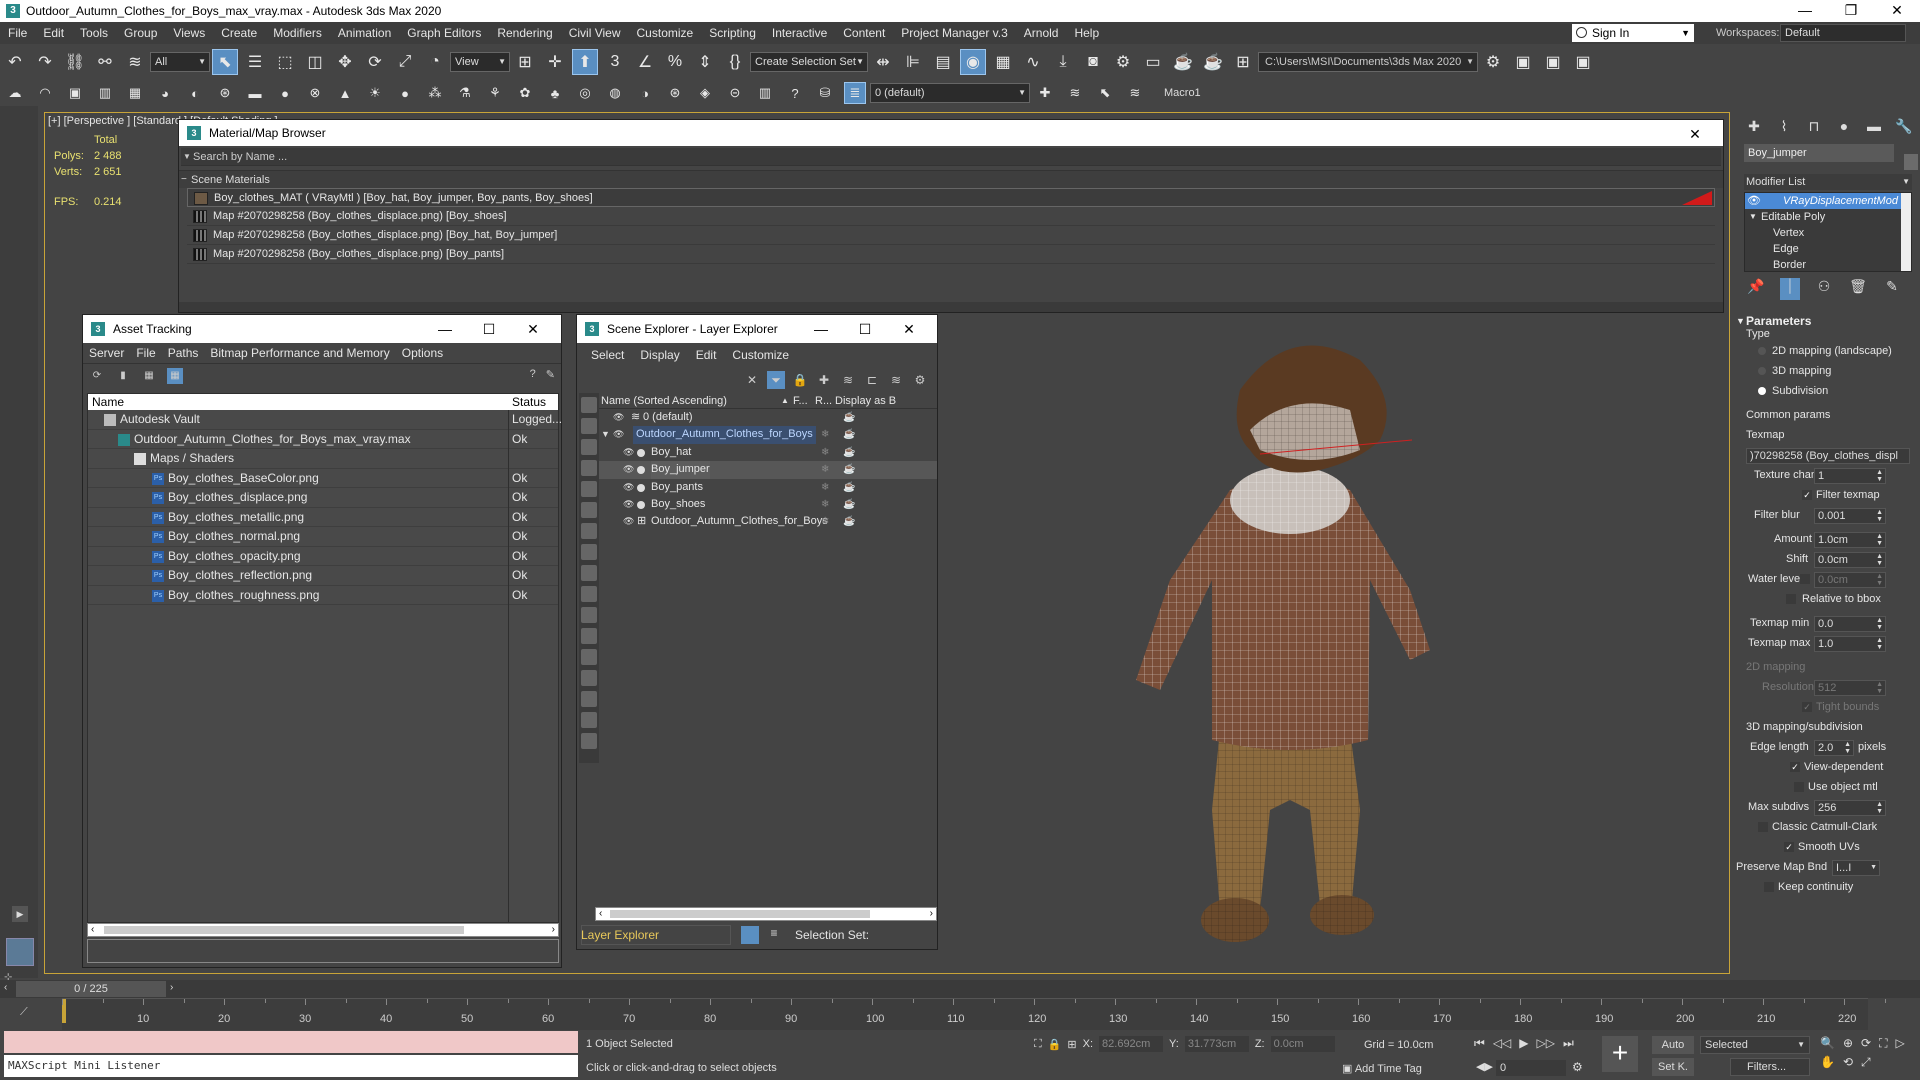 Image resolution: width=1920 pixels, height=1080 pixels. Describe the element at coordinates (607, 355) in the screenshot. I see `scene-menu-select: Select` at that location.